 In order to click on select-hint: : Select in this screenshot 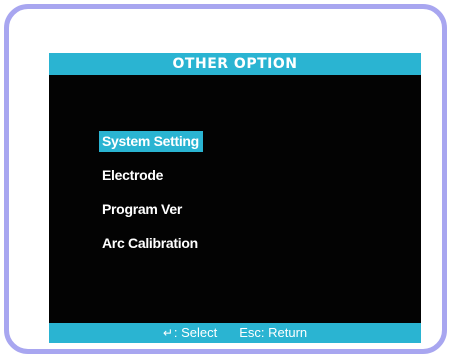, I will do `click(195, 332)`.